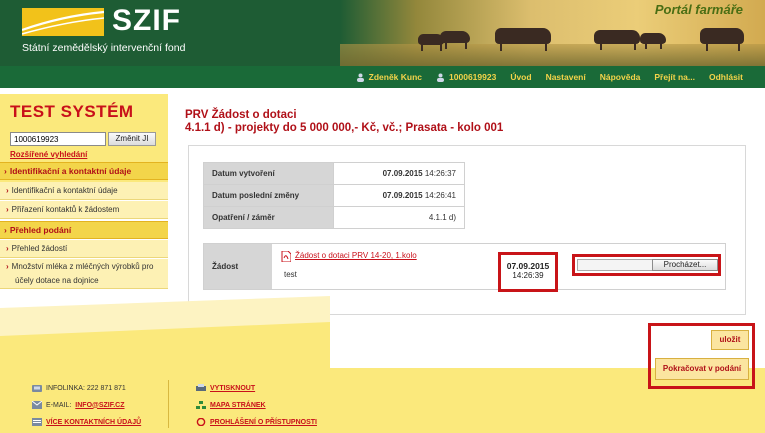  I want to click on sidebar-item-identification: › Identifikační a kontaktní údaje, so click(84, 191).